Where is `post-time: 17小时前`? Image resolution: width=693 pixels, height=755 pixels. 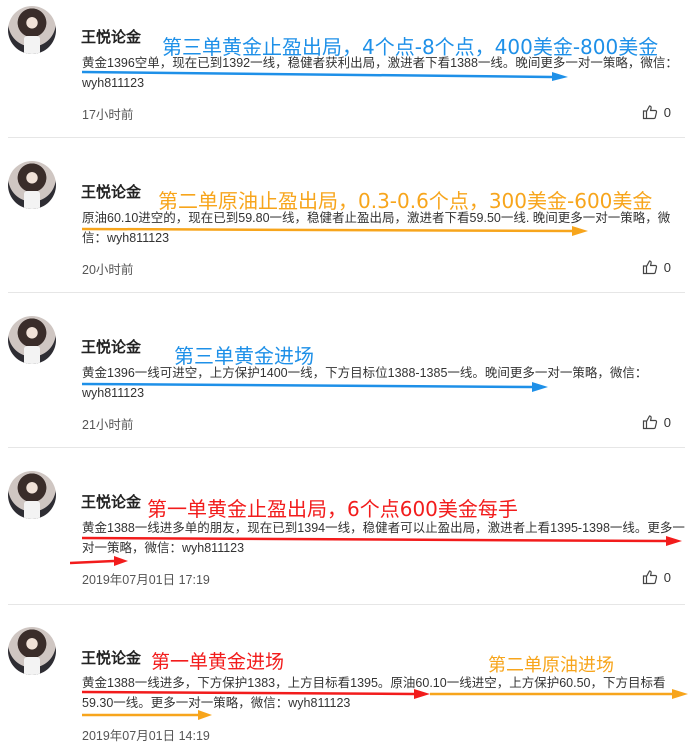 post-time: 17小时前 is located at coordinates (108, 115).